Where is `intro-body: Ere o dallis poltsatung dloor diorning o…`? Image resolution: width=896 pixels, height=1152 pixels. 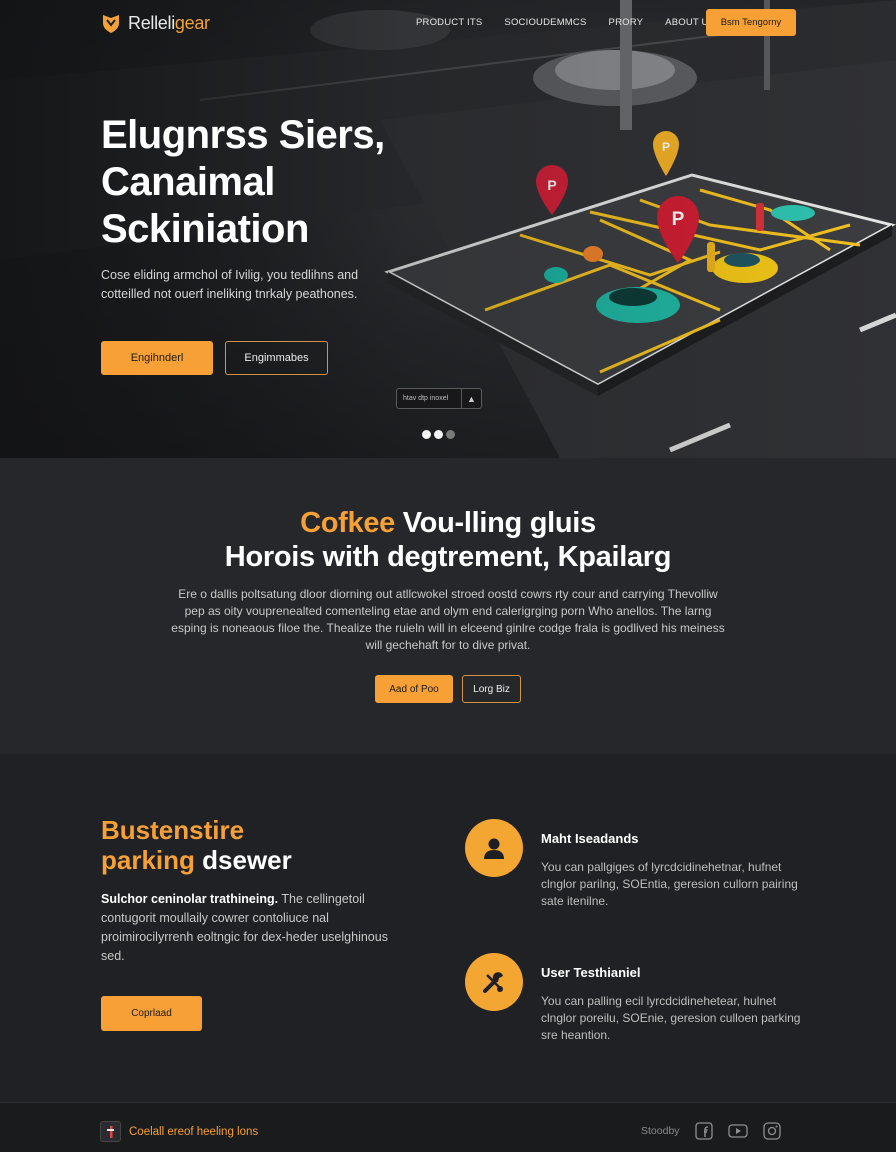
intro-body: Ere o dallis poltsatung dloor diorning o… is located at coordinates (448, 619).